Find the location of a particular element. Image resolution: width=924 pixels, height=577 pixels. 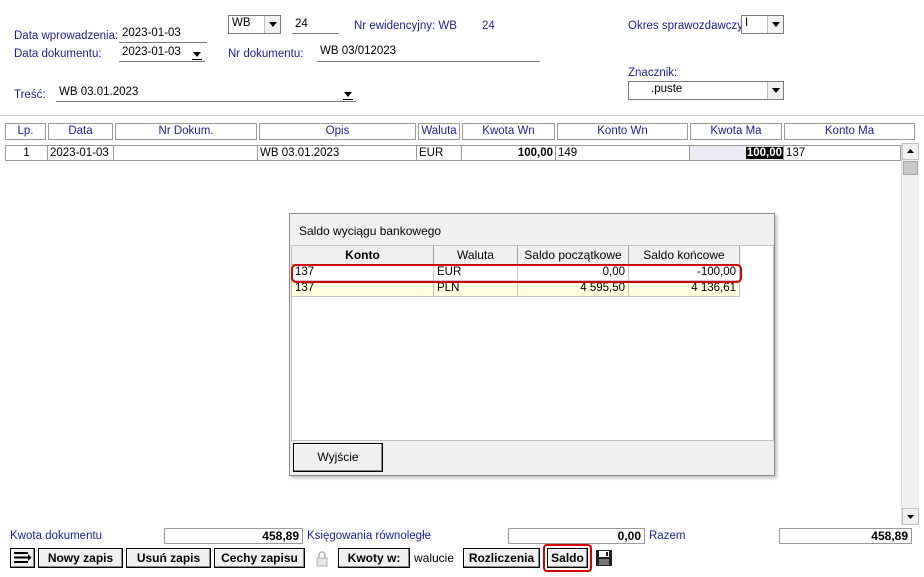

cell-data: 2023-01-03 is located at coordinates (80, 153).